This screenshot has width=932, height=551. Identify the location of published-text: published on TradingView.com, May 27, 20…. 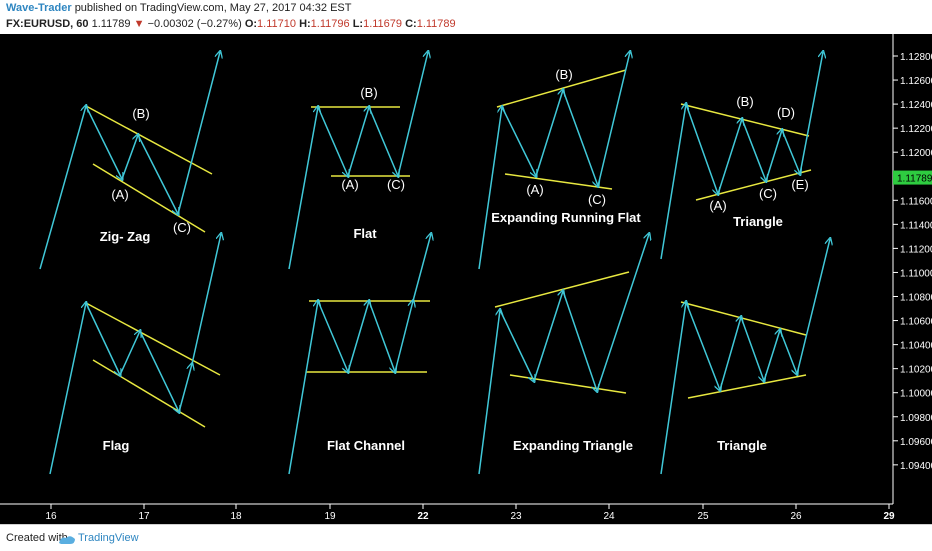
(213, 8).